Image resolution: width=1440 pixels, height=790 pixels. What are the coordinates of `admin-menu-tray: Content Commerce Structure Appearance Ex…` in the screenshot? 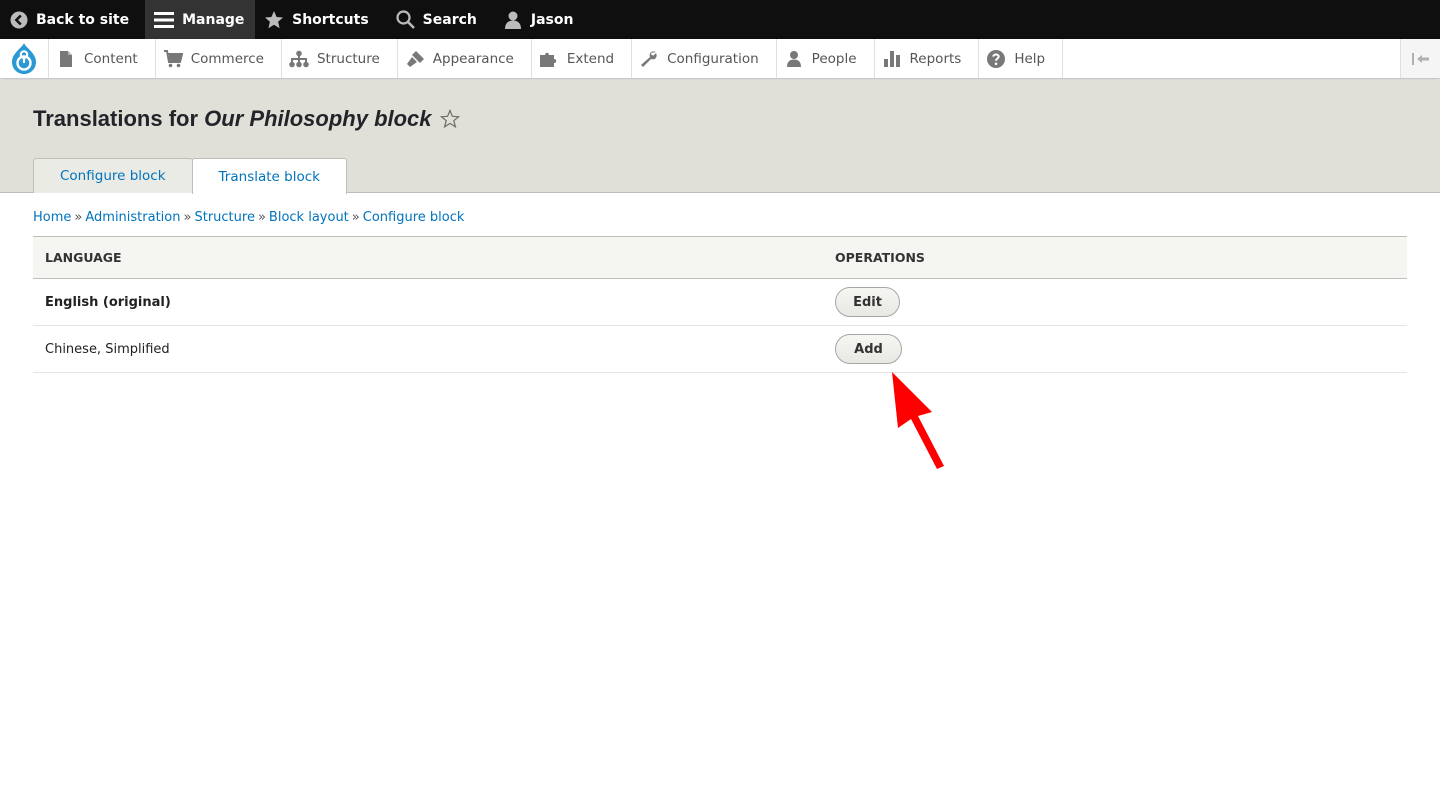 It's located at (720, 59).